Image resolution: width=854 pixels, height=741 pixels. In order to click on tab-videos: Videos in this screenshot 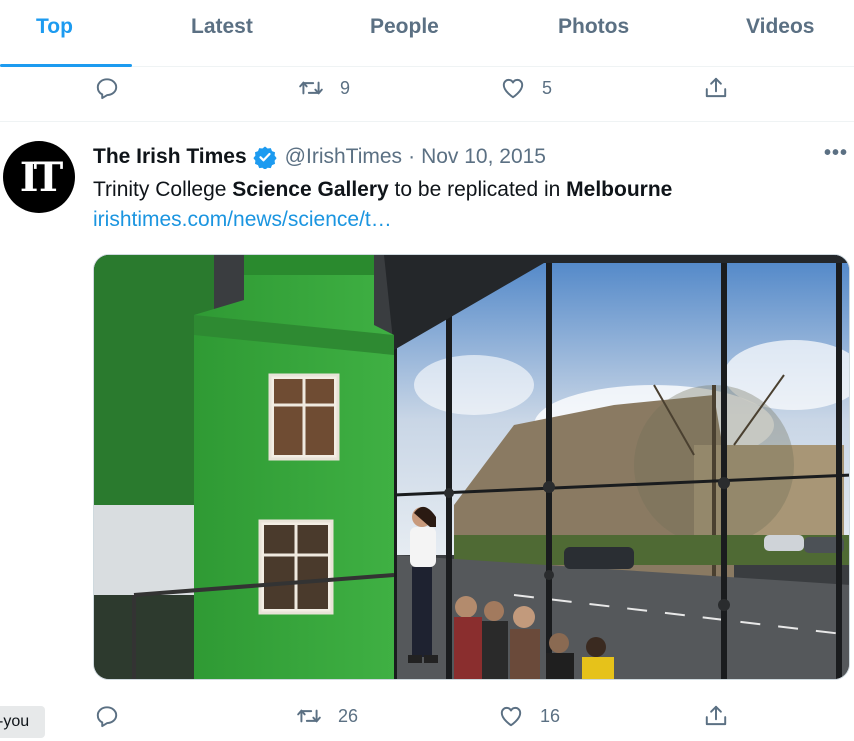, I will do `click(785, 33)`.